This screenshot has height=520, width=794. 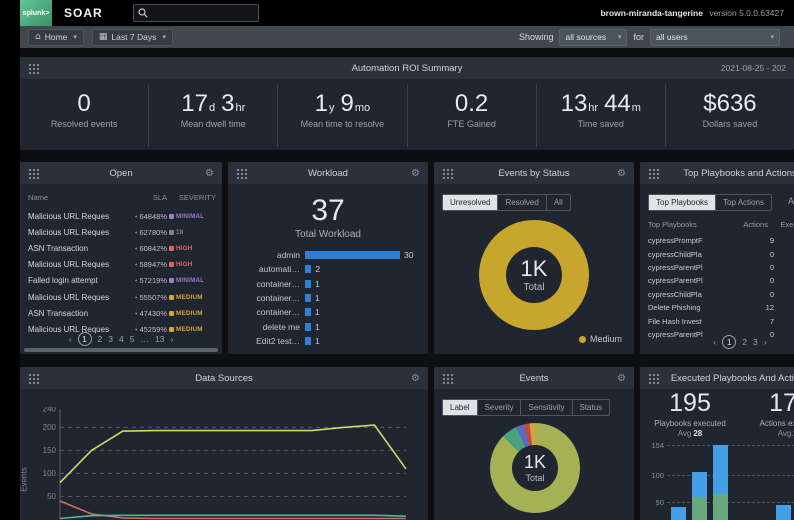 What do you see at coordinates (522, 202) in the screenshot?
I see `status-tab-resolved: Resolved` at bounding box center [522, 202].